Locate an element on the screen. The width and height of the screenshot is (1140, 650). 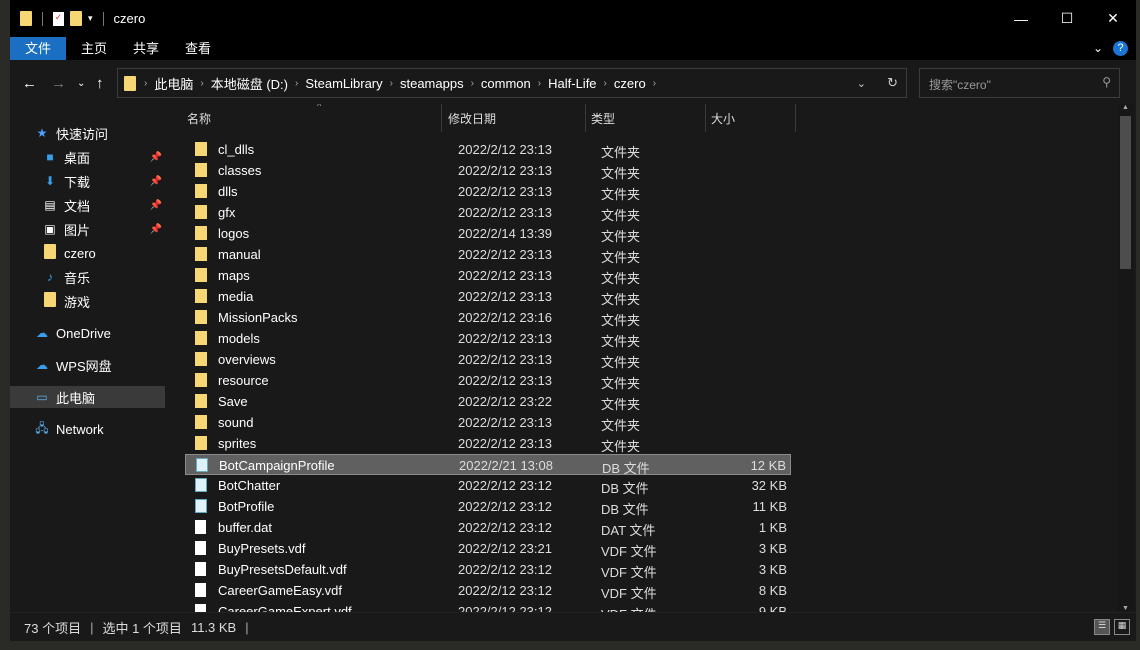
sidebar-item-pictures: ▣ 图片 📌 is located at coordinates (87, 229).